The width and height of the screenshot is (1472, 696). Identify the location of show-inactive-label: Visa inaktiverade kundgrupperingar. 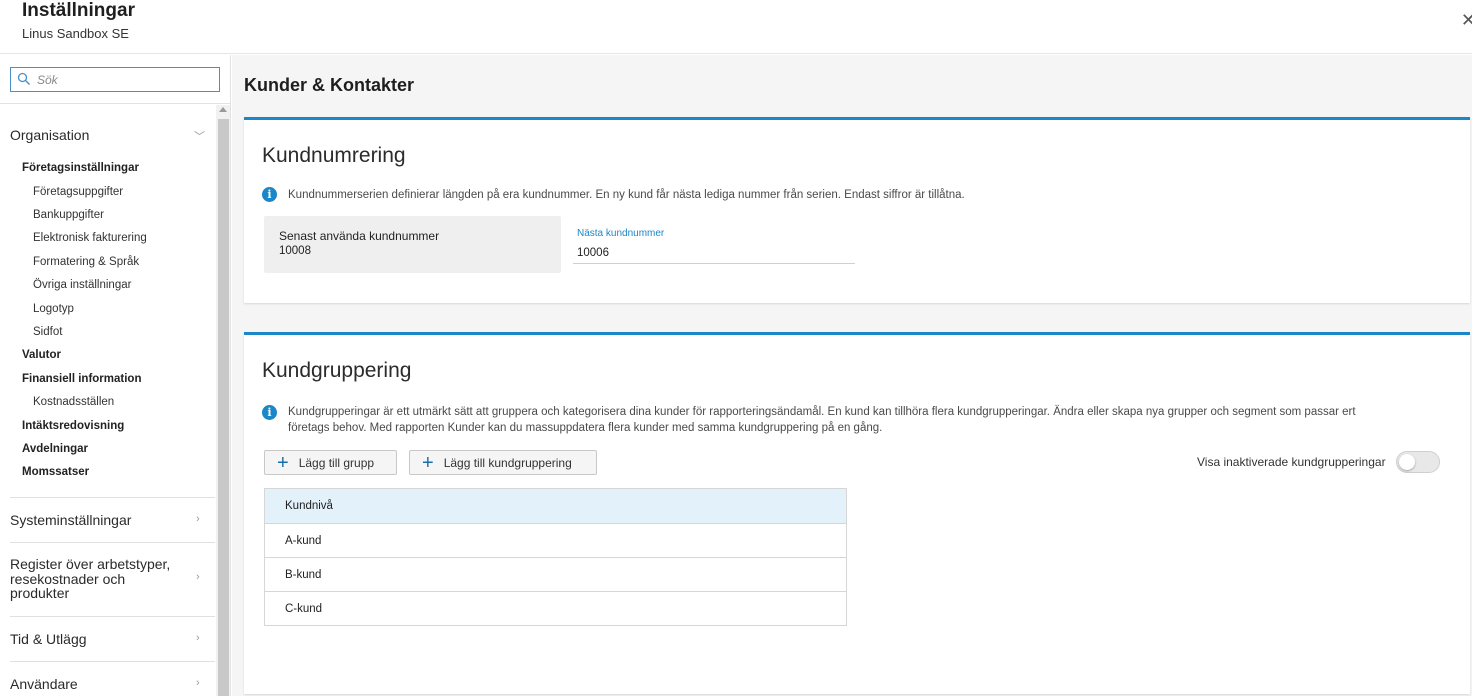
(1291, 462).